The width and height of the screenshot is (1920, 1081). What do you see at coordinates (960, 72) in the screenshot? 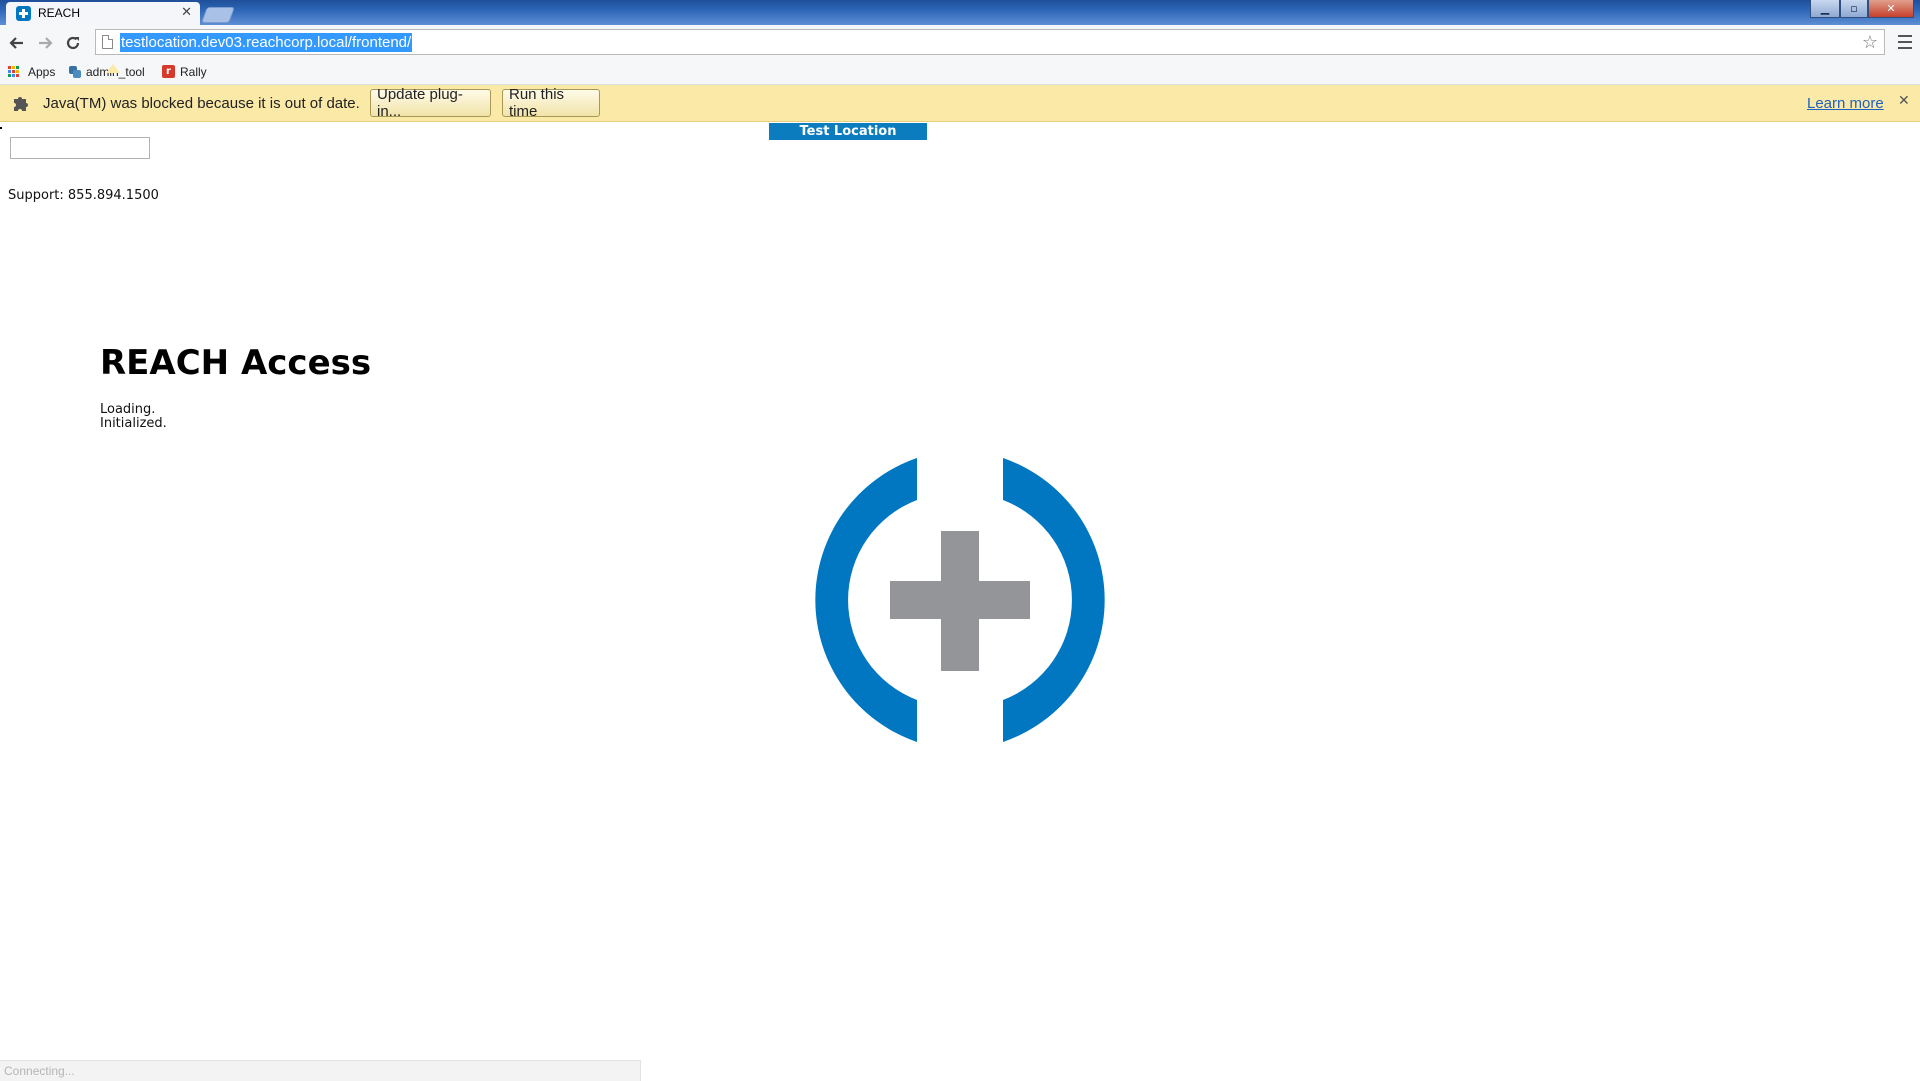
I see `bookmarks-bar: Apps admin_tool r Rally` at bounding box center [960, 72].